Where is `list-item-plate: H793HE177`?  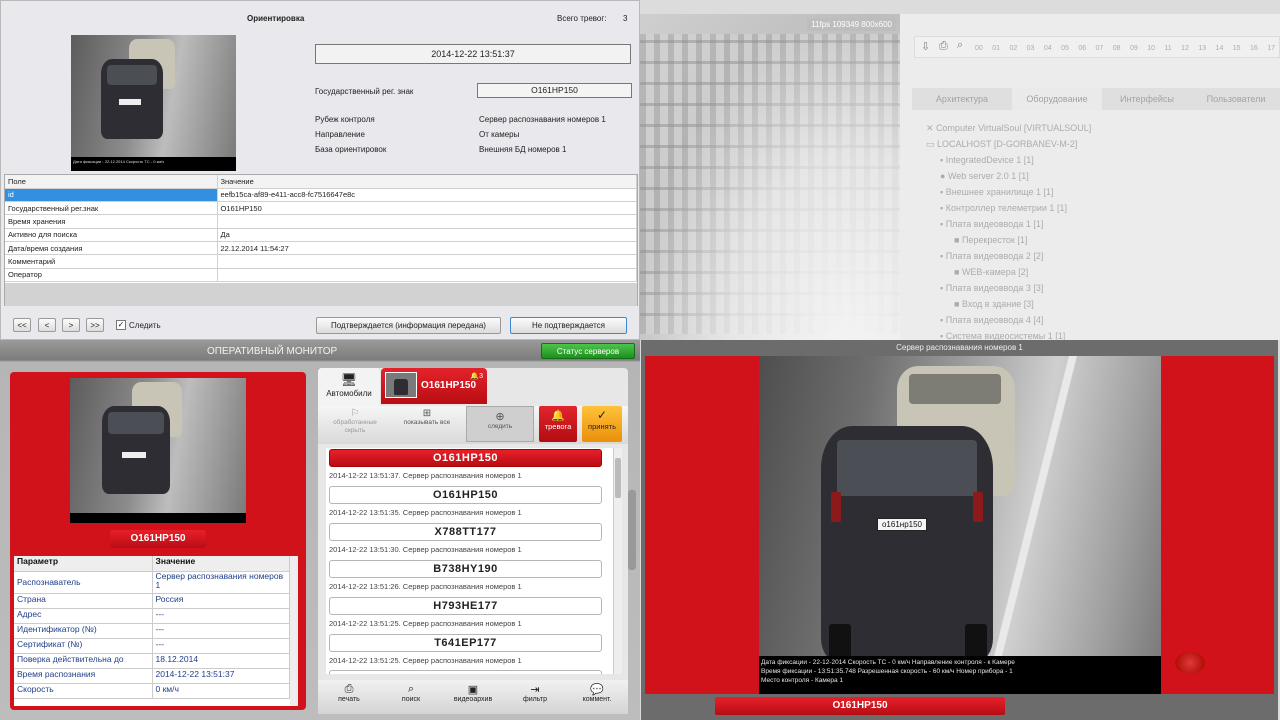
list-item-plate: H793HE177 is located at coordinates (465, 606).